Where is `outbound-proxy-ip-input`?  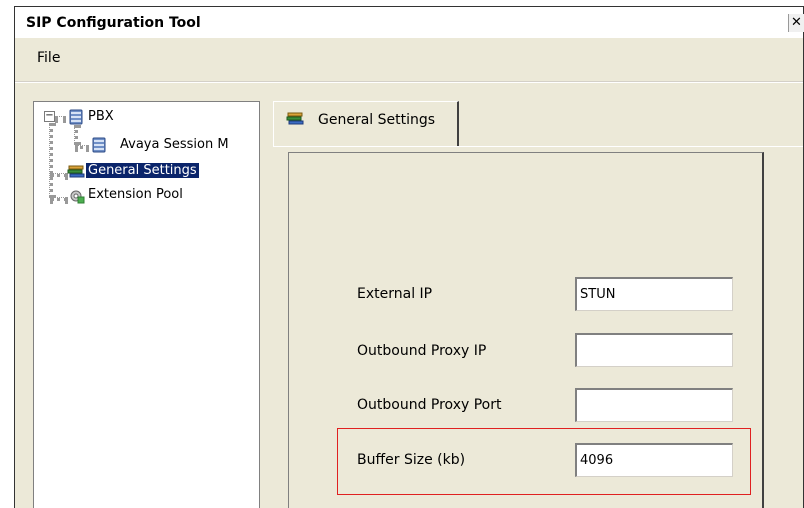
outbound-proxy-ip-input is located at coordinates (654, 350).